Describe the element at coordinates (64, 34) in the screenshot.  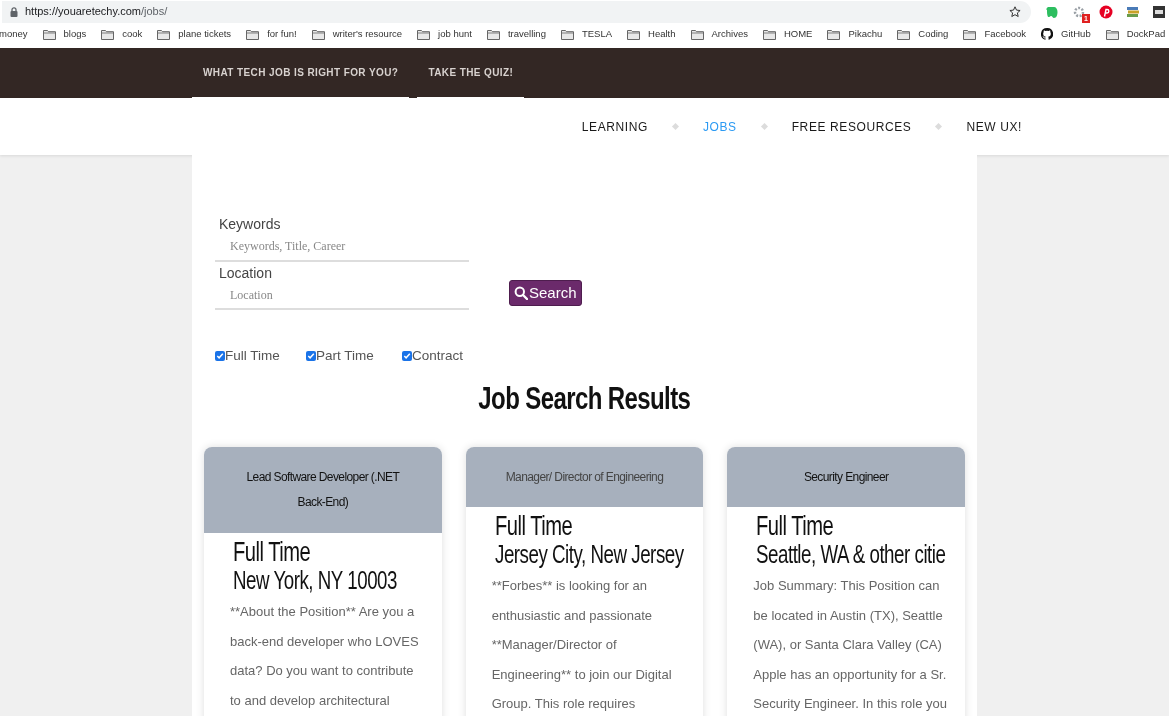
I see `bookmark-item: blogs` at that location.